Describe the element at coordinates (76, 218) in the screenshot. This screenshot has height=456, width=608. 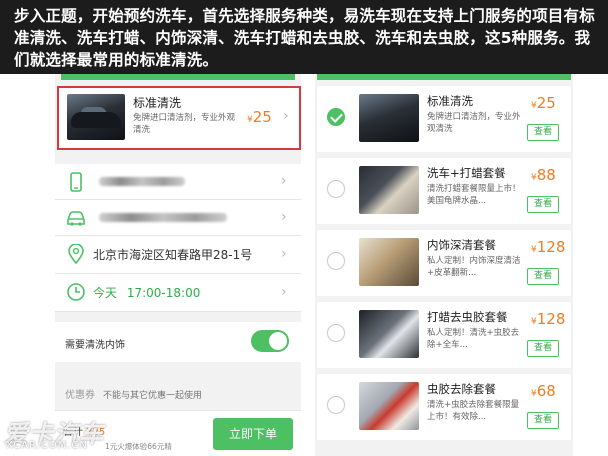
I see `car-icon` at that location.